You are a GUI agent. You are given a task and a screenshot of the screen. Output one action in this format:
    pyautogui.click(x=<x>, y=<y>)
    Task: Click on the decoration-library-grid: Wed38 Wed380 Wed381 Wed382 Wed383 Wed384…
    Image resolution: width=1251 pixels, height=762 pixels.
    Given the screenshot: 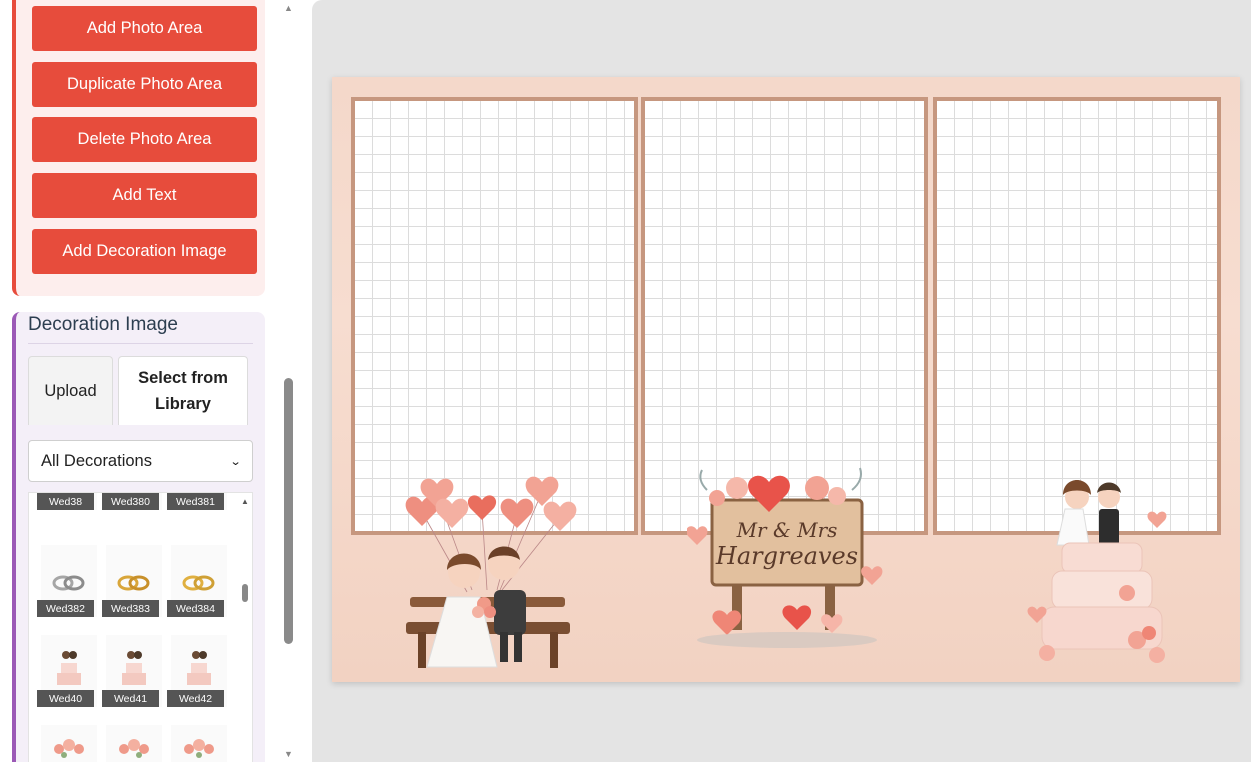 What is the action you would take?
    pyautogui.click(x=140, y=627)
    